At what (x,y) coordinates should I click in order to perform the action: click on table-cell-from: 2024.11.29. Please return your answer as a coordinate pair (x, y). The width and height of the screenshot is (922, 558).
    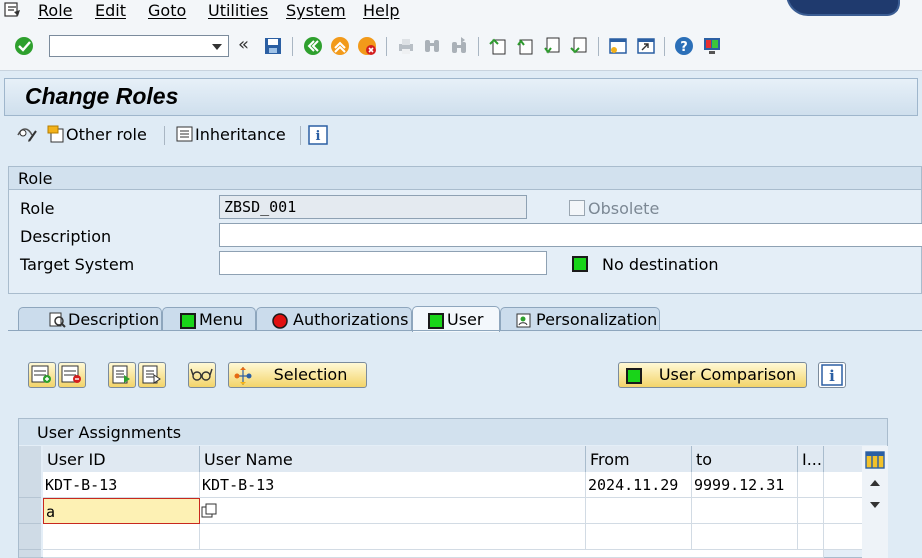
    Looking at the image, I should click on (639, 485).